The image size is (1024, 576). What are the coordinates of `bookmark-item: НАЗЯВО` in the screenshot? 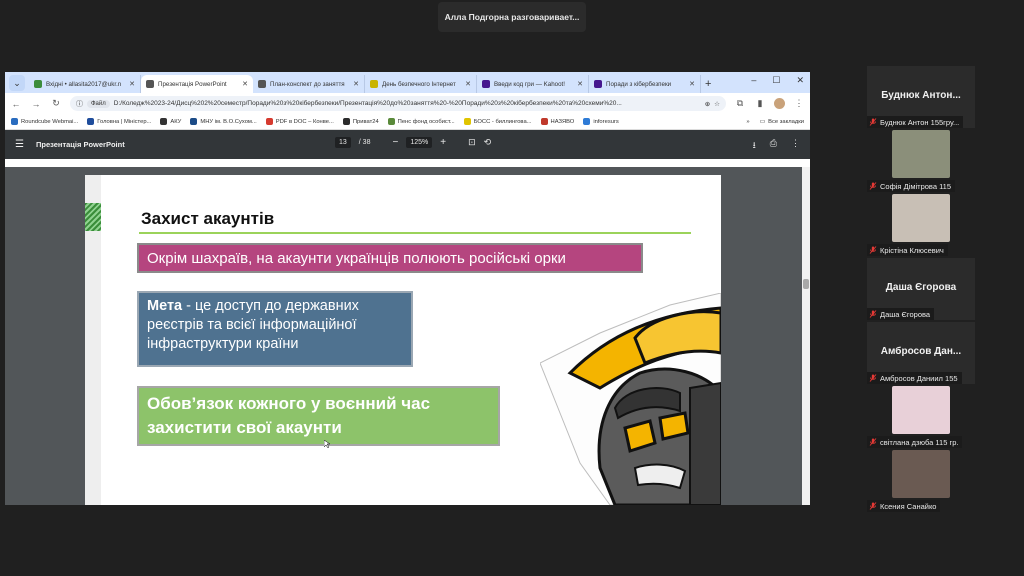 It's located at (557, 121).